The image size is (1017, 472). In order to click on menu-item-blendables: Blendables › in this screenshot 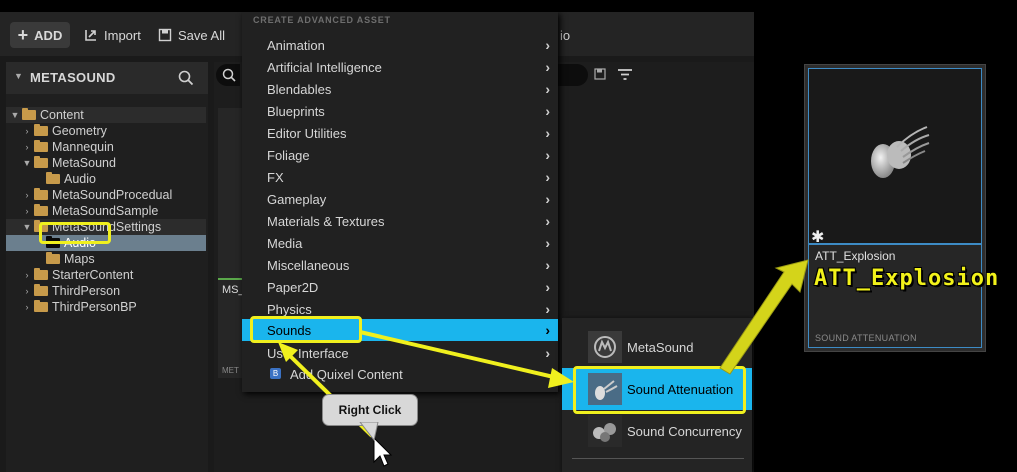, I will do `click(400, 89)`.